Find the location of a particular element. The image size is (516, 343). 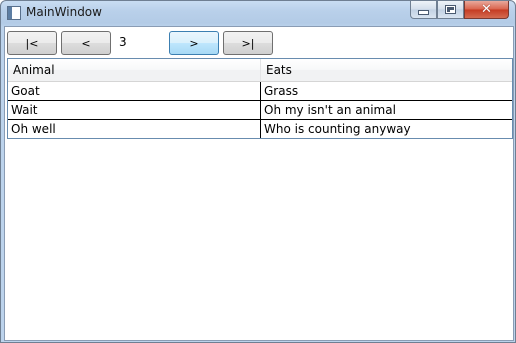

minimize-icon is located at coordinates (423, 12).